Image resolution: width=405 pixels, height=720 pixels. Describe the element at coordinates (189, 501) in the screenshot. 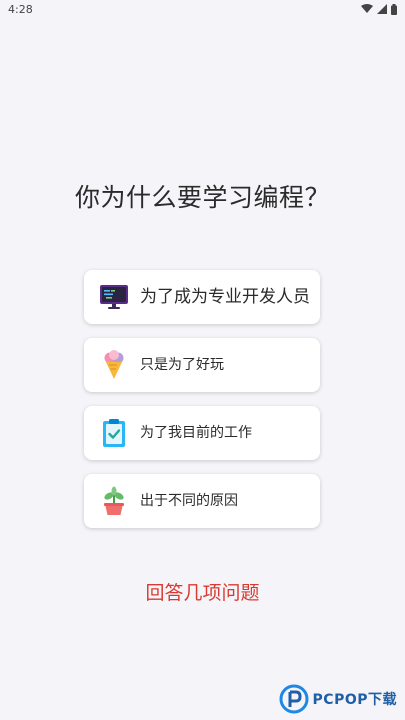

I see `option-label: 出于不同的原因` at that location.